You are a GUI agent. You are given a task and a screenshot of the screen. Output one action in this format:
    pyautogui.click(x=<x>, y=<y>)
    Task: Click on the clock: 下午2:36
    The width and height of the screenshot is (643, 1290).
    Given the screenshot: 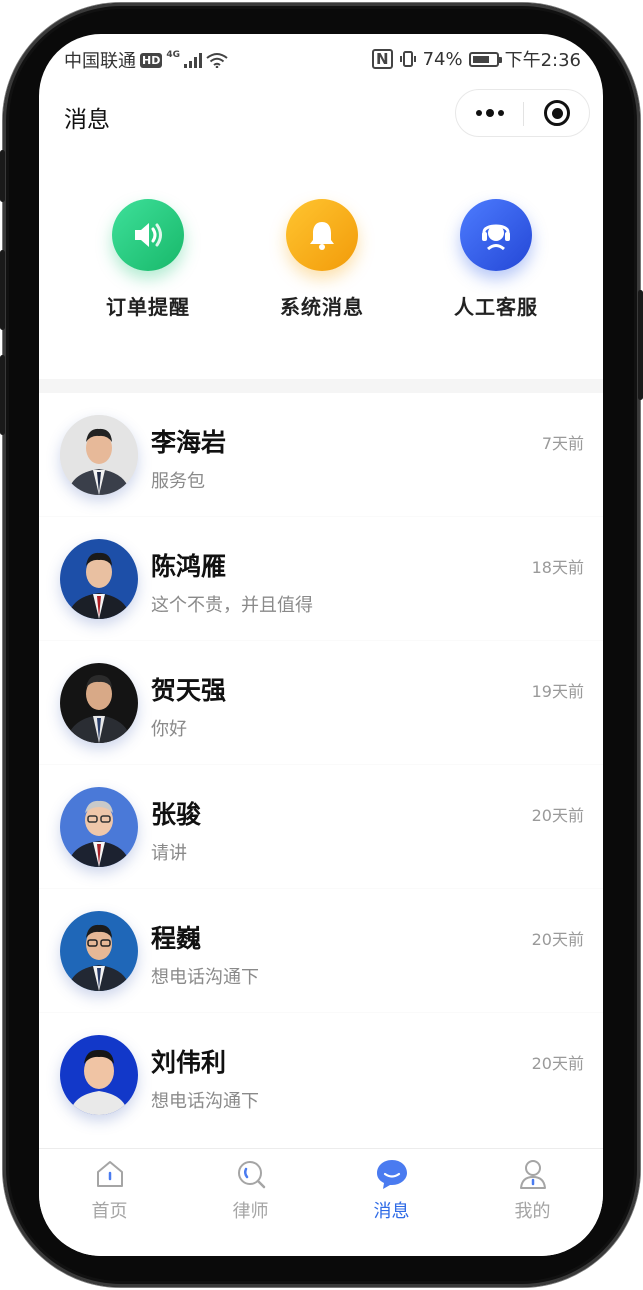 What is the action you would take?
    pyautogui.click(x=542, y=60)
    